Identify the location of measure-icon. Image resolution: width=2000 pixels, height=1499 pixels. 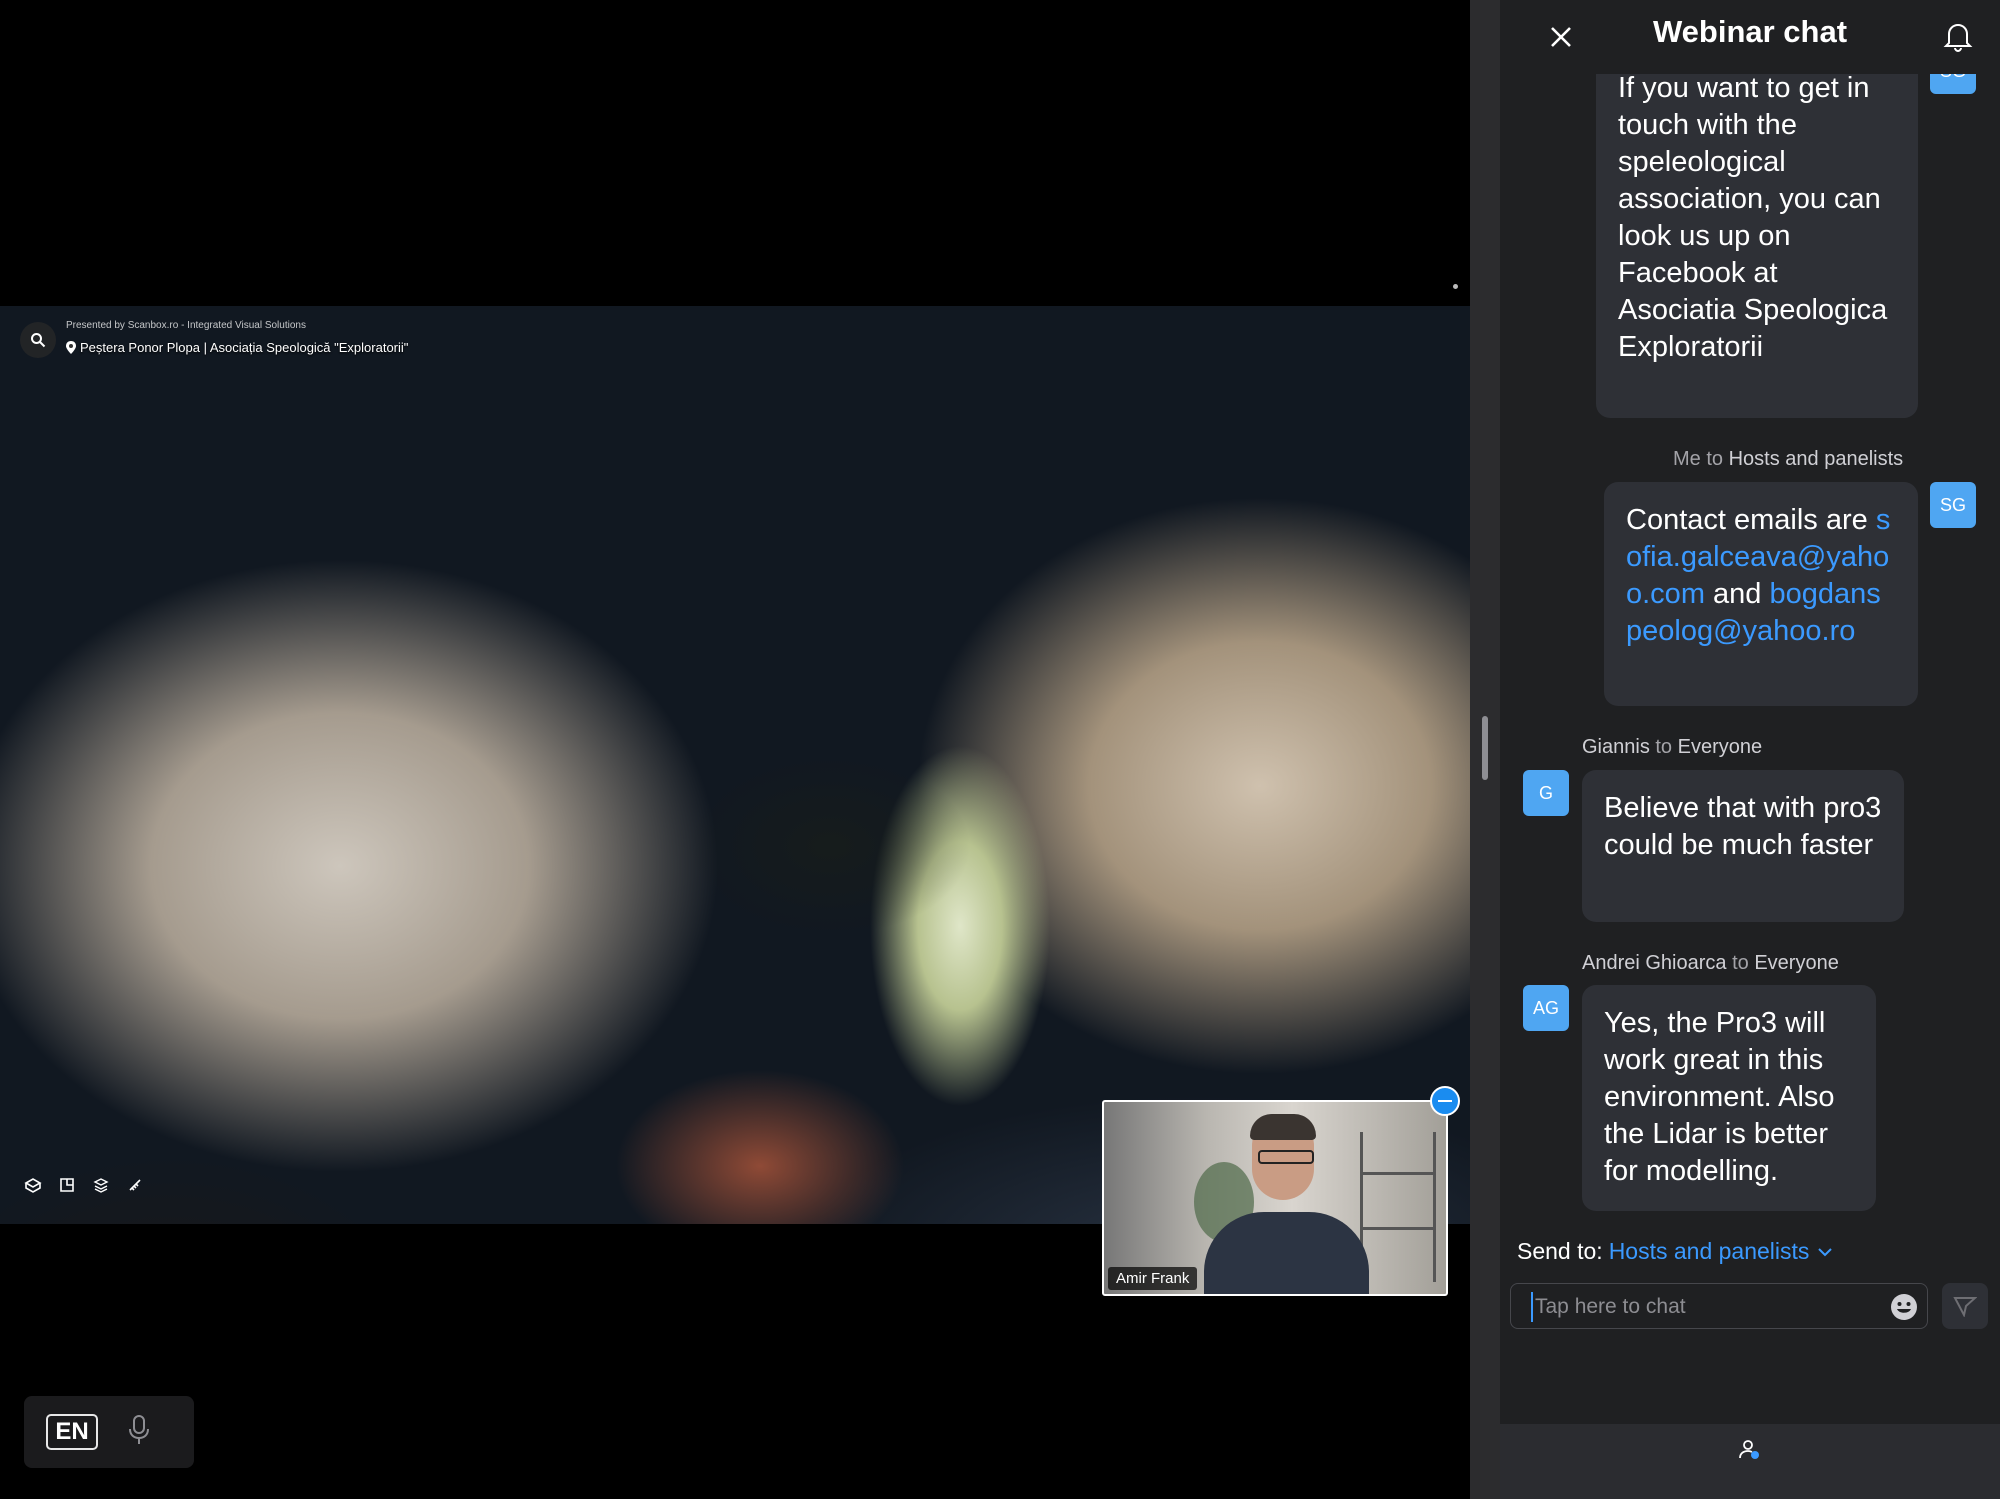
(135, 1185).